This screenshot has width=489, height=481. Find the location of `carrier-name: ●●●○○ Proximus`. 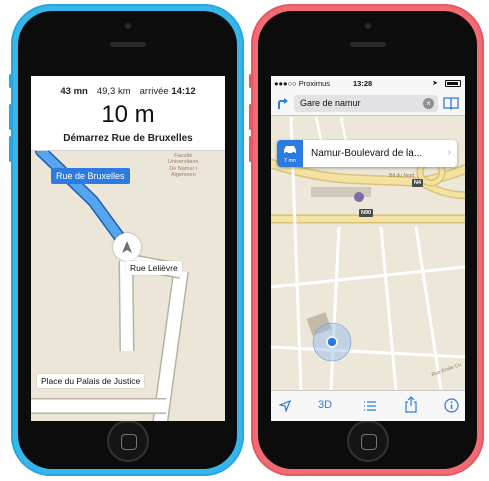

carrier-name: ●●●○○ Proximus is located at coordinates (302, 83).